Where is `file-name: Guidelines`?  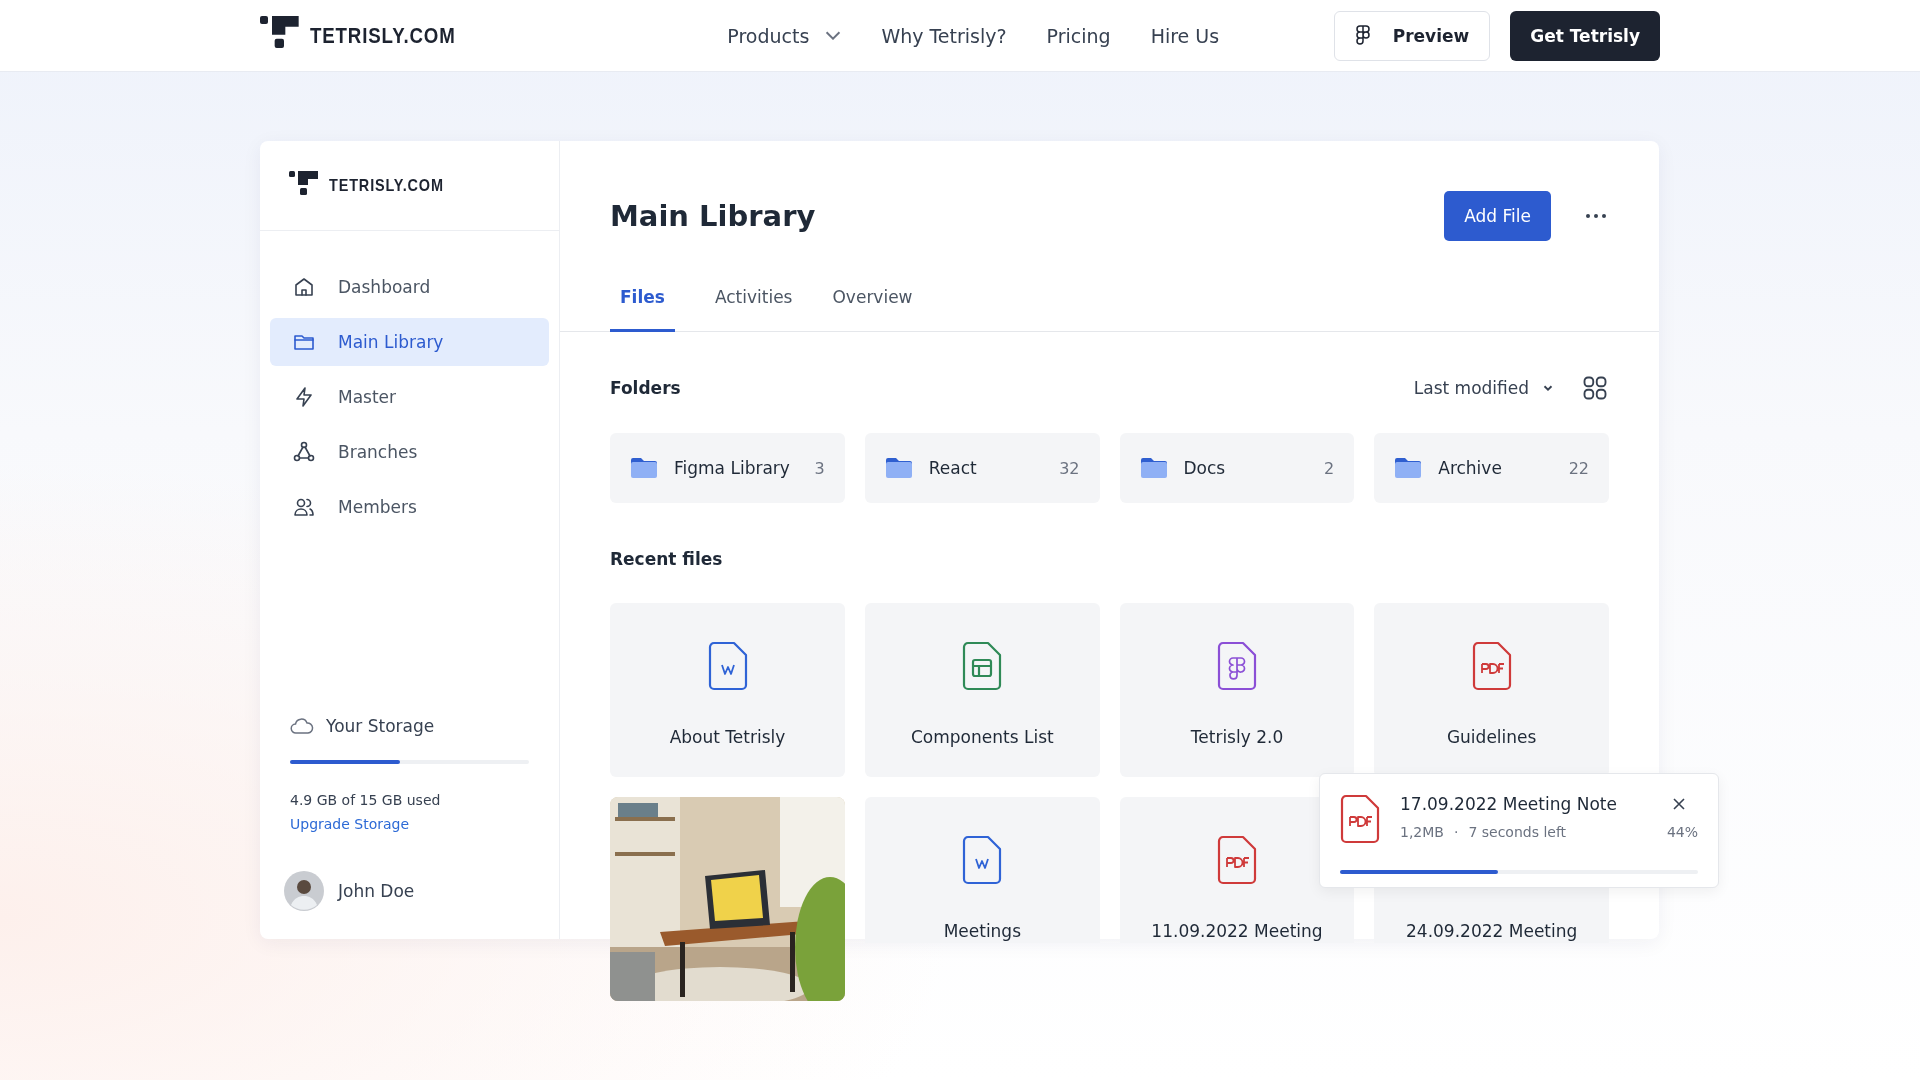 file-name: Guidelines is located at coordinates (1491, 737).